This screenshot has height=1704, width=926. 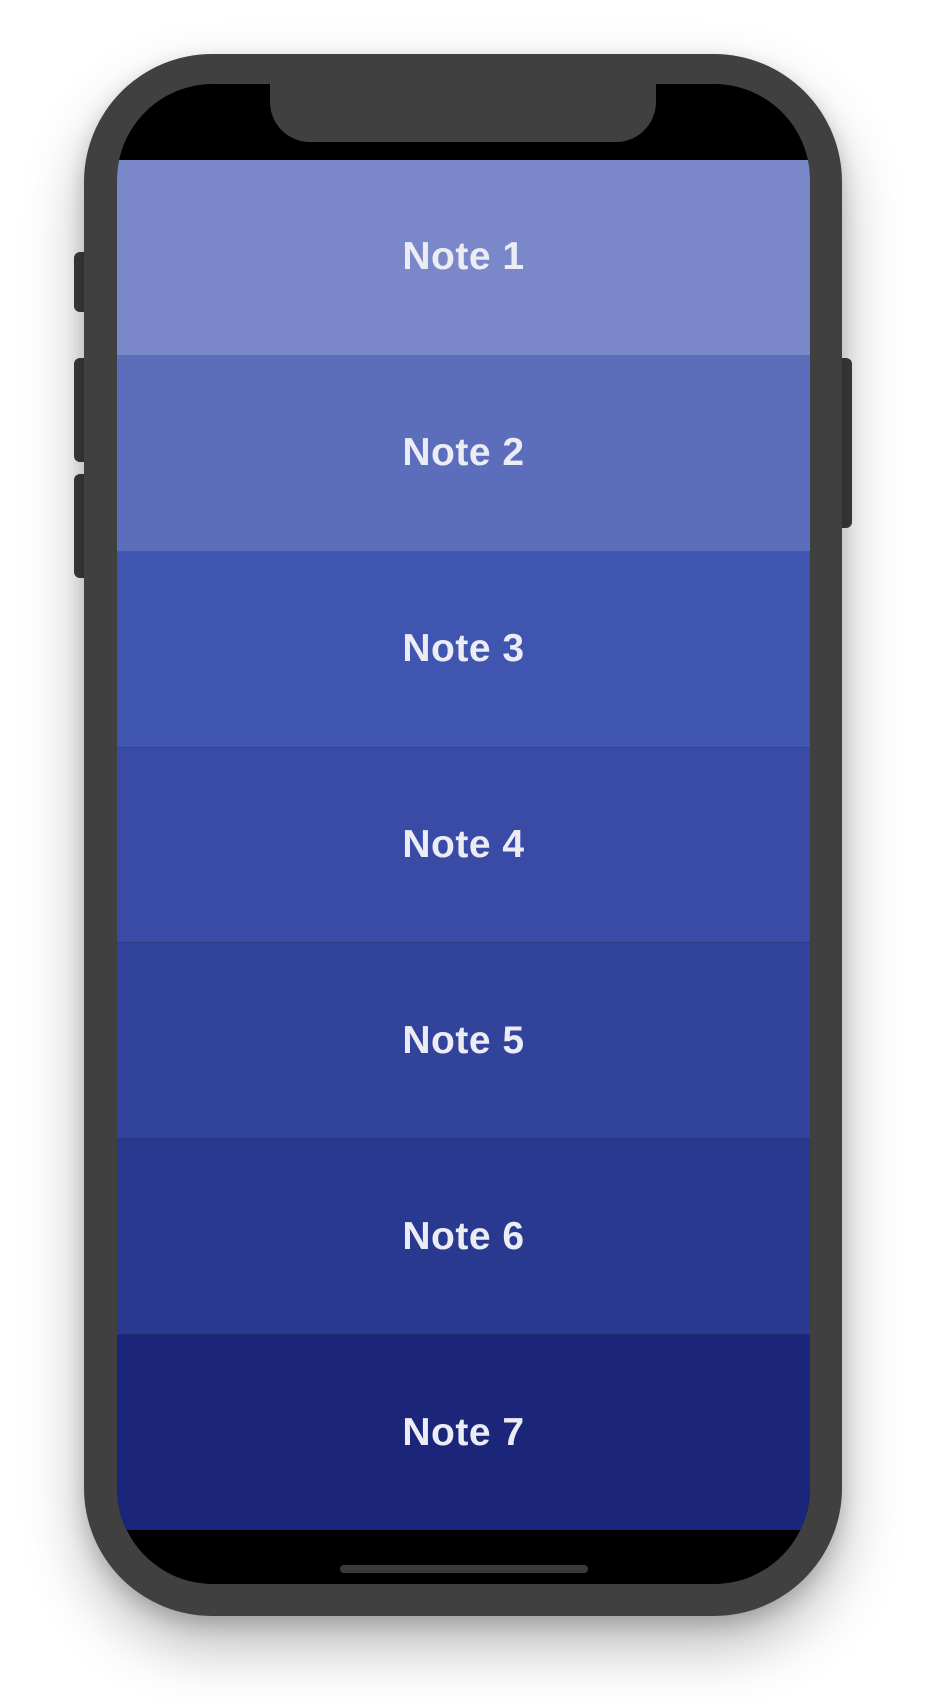 I want to click on note-label: Note 5, so click(x=463, y=1040).